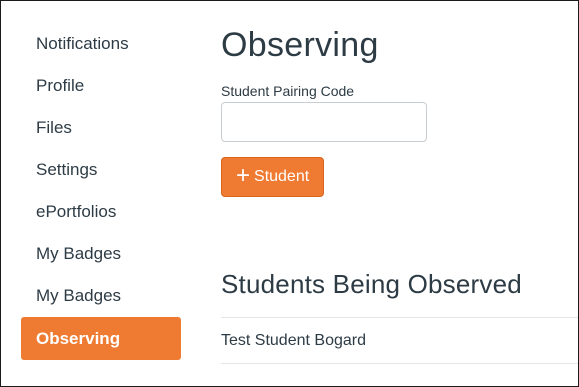 Image resolution: width=579 pixels, height=387 pixels. What do you see at coordinates (76, 211) in the screenshot?
I see `sidebar-item-label: ePortfolios` at bounding box center [76, 211].